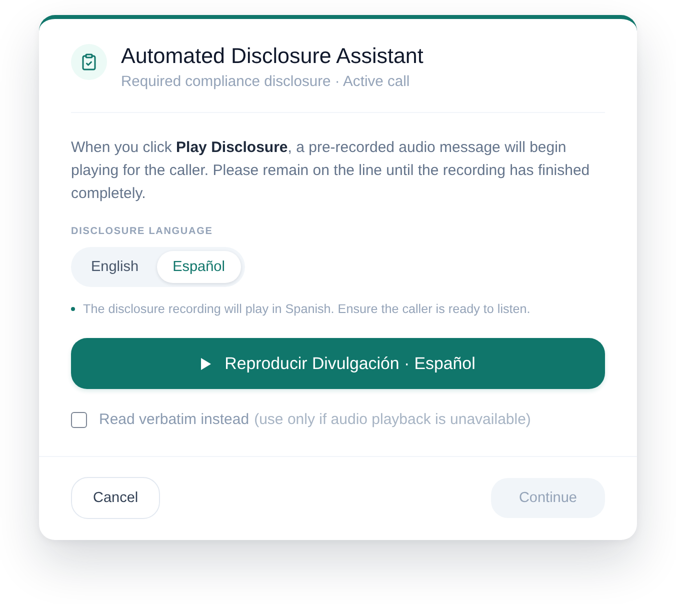 This screenshot has height=604, width=676. Describe the element at coordinates (115, 267) in the screenshot. I see `language-option: English` at that location.